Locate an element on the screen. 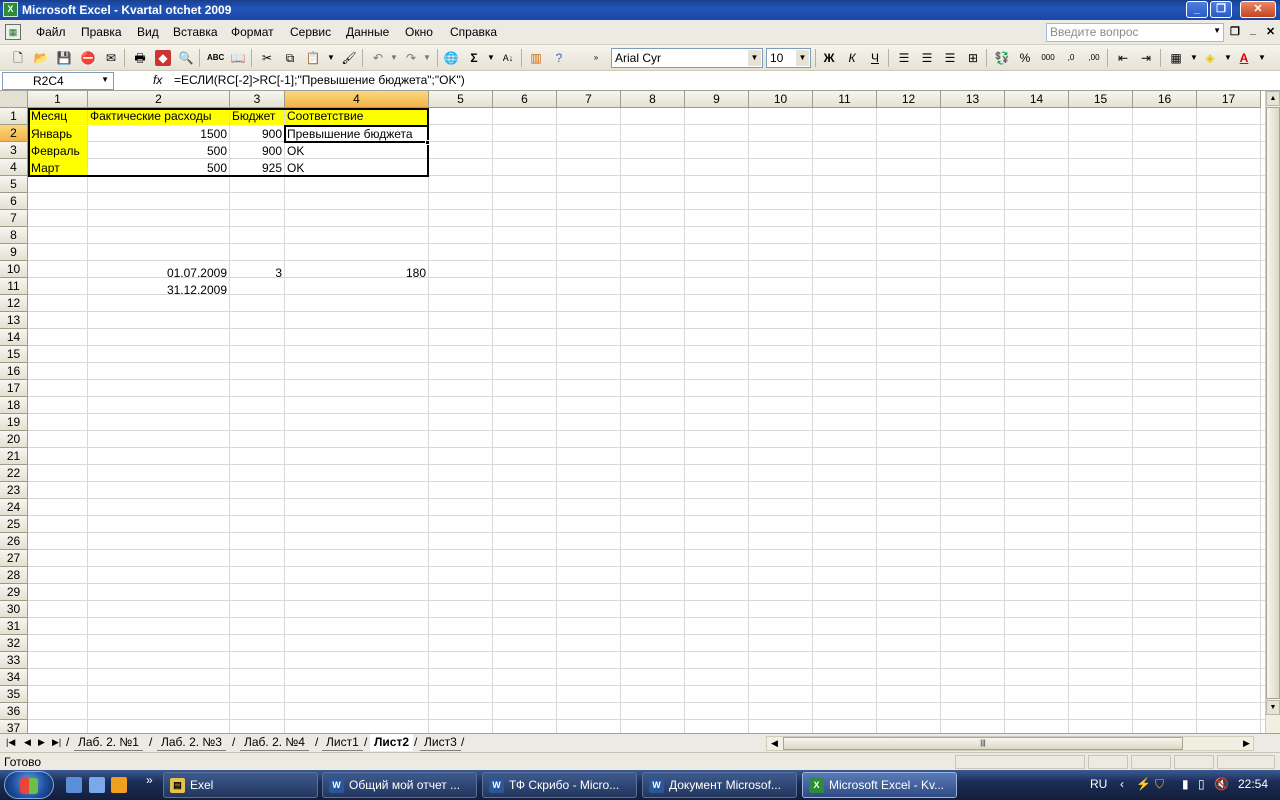  menu-window: Окно is located at coordinates (419, 32).